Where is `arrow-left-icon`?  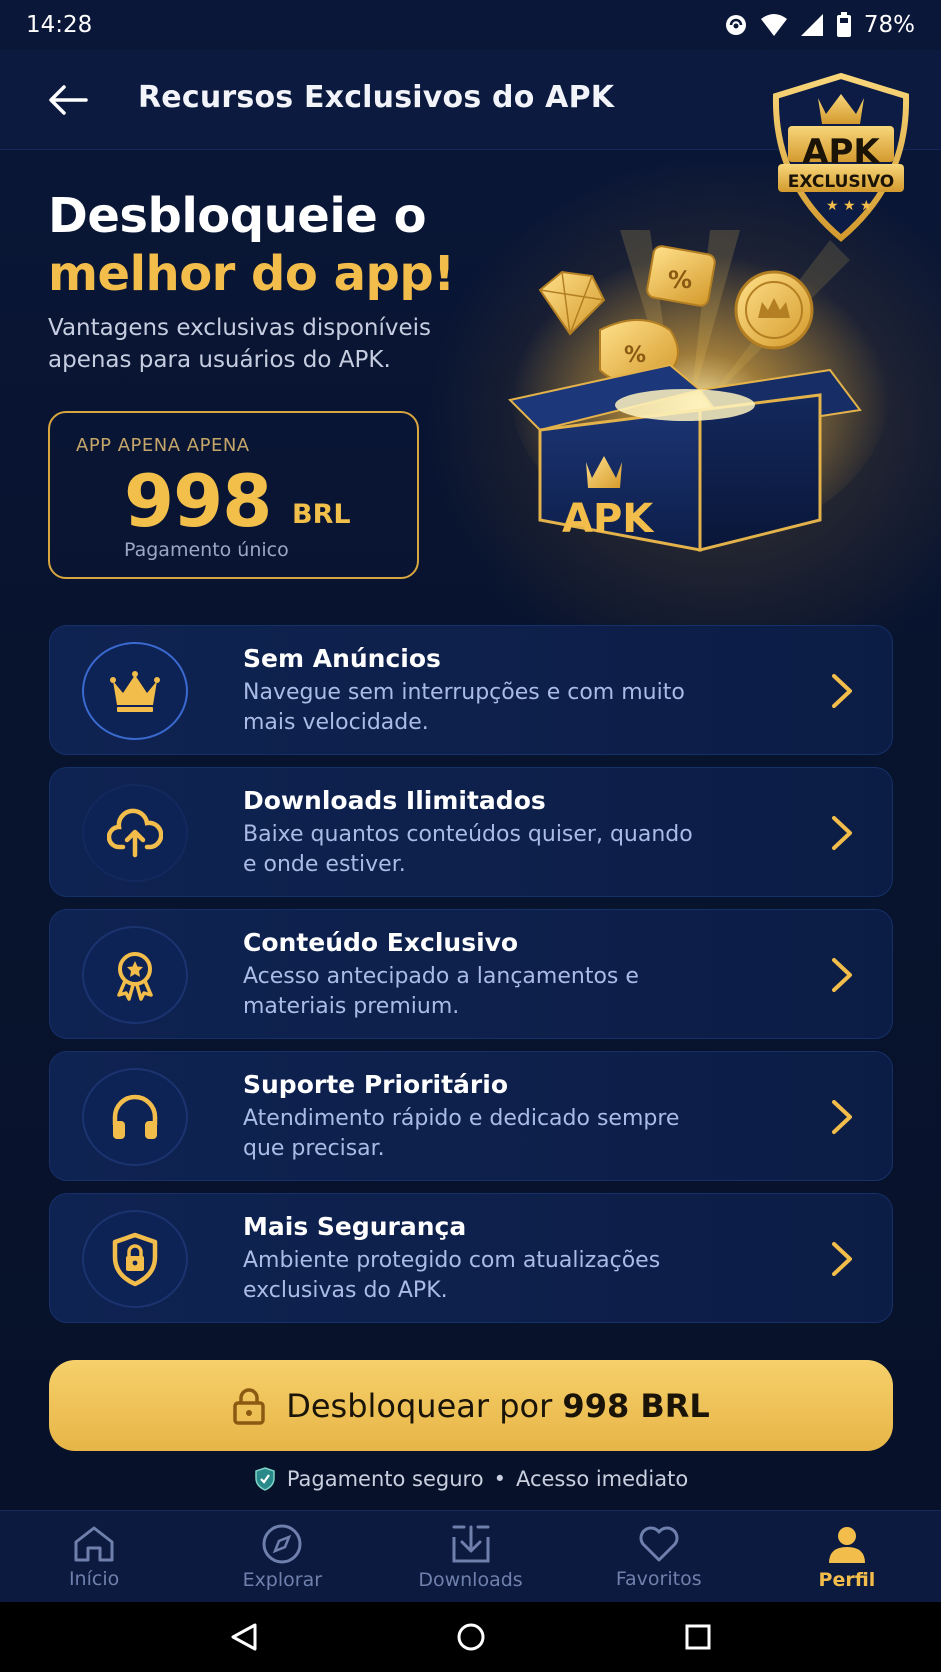
arrow-left-icon is located at coordinates (68, 100).